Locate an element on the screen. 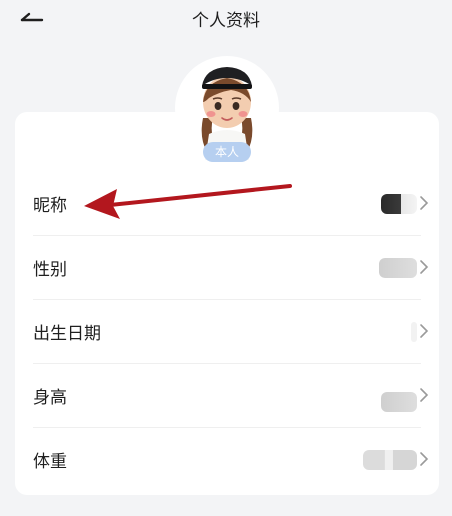 The height and width of the screenshot is (516, 452). top-bar: 个人资料 is located at coordinates (226, 20).